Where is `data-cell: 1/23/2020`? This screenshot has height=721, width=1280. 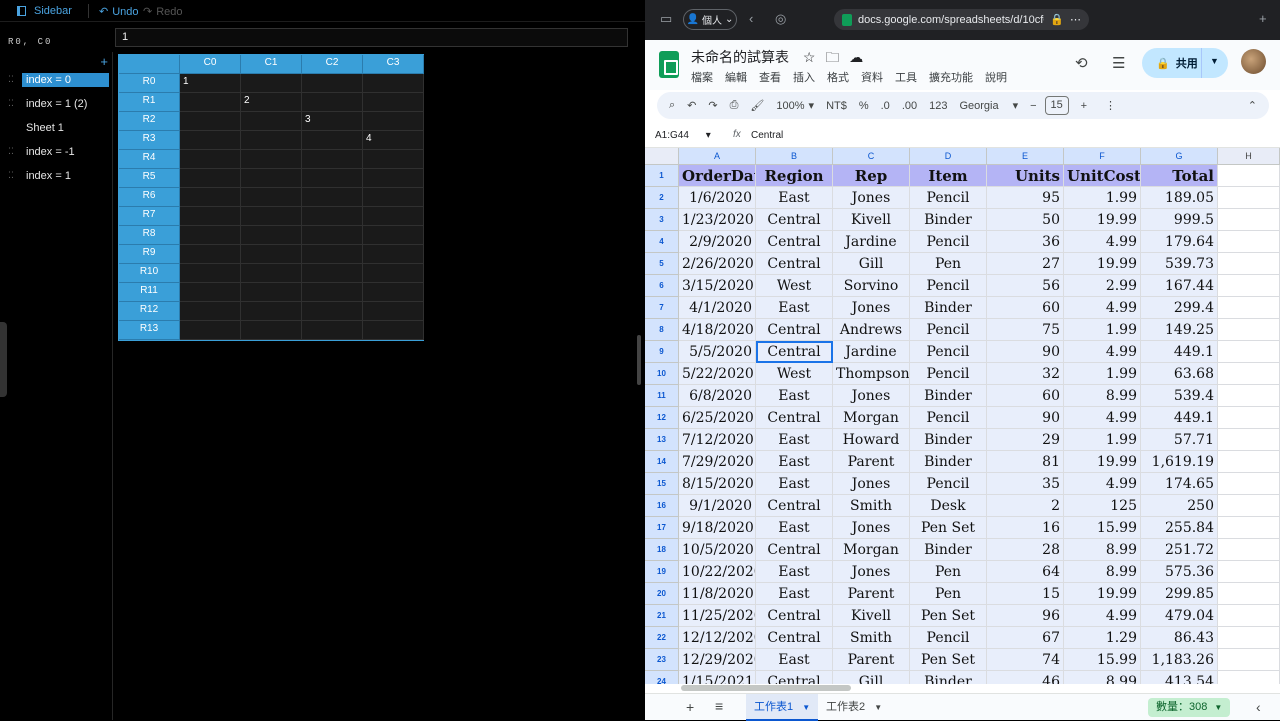 data-cell: 1/23/2020 is located at coordinates (717, 220).